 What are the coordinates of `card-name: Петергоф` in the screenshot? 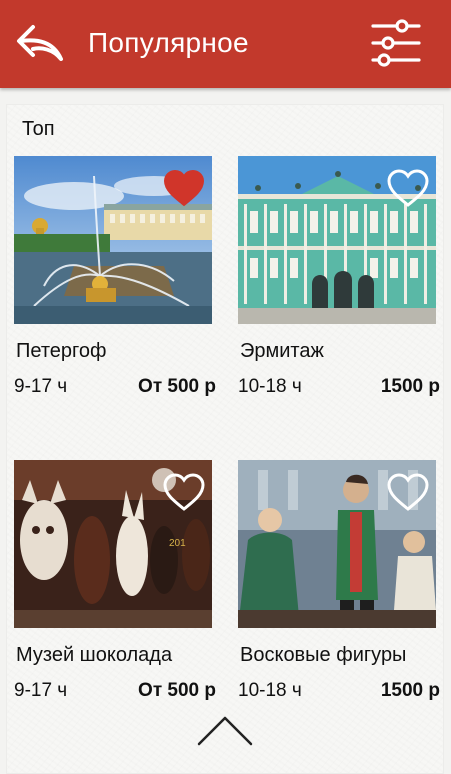 It's located at (61, 351).